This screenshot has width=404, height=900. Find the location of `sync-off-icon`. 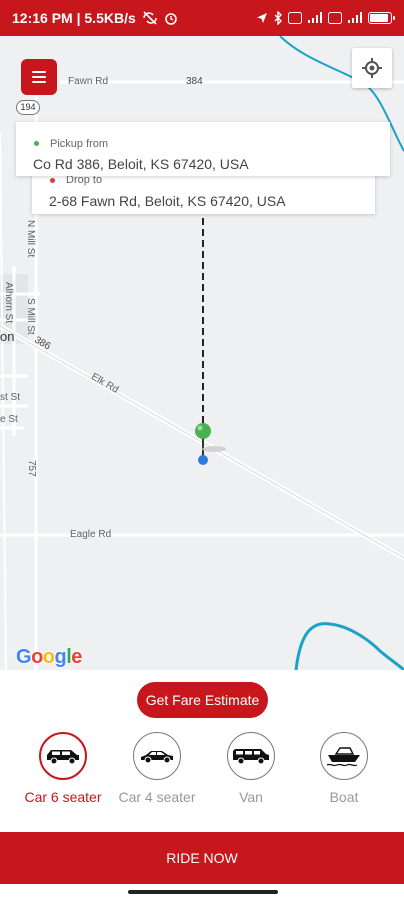

sync-off-icon is located at coordinates (150, 18).